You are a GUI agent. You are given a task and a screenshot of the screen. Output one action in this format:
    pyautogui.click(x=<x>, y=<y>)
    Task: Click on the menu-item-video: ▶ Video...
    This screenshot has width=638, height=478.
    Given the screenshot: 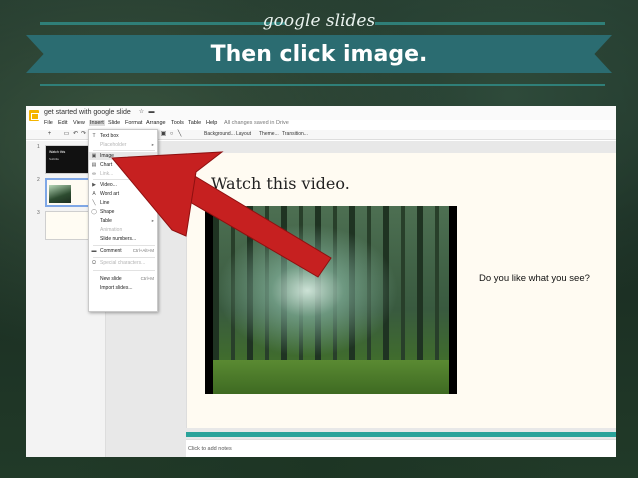 What is the action you would take?
    pyautogui.click(x=123, y=185)
    